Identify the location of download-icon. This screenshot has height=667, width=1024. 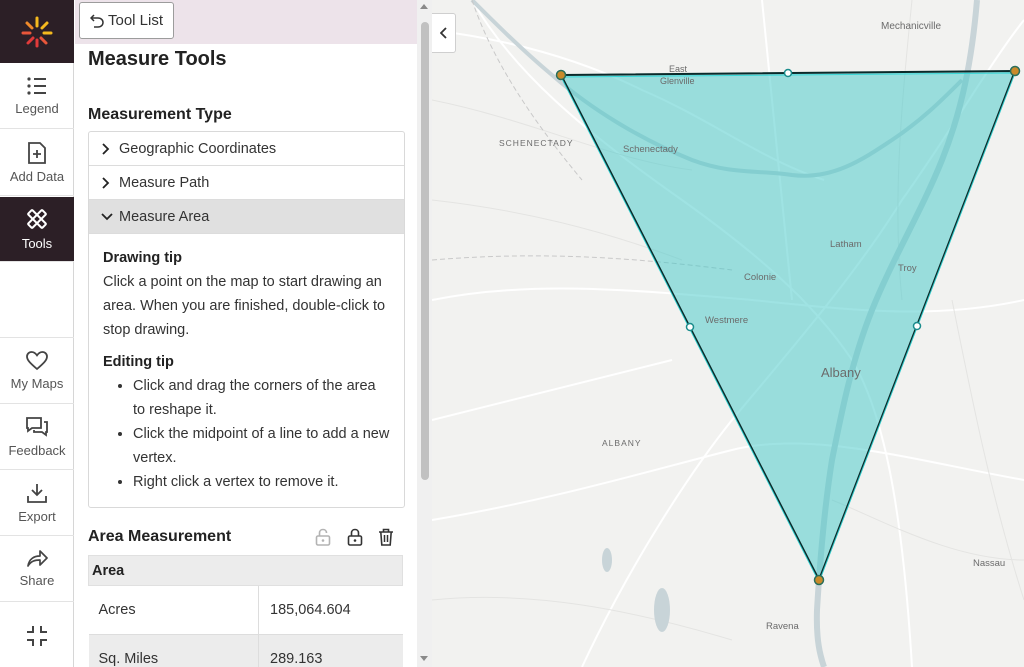
(37, 493).